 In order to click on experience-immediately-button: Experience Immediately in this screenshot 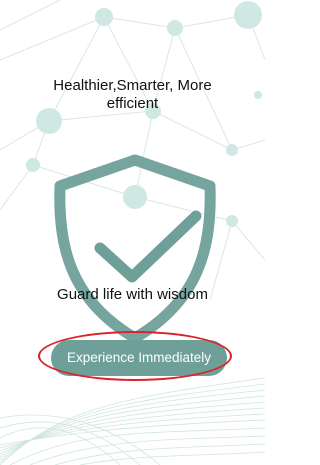, I will do `click(139, 358)`.